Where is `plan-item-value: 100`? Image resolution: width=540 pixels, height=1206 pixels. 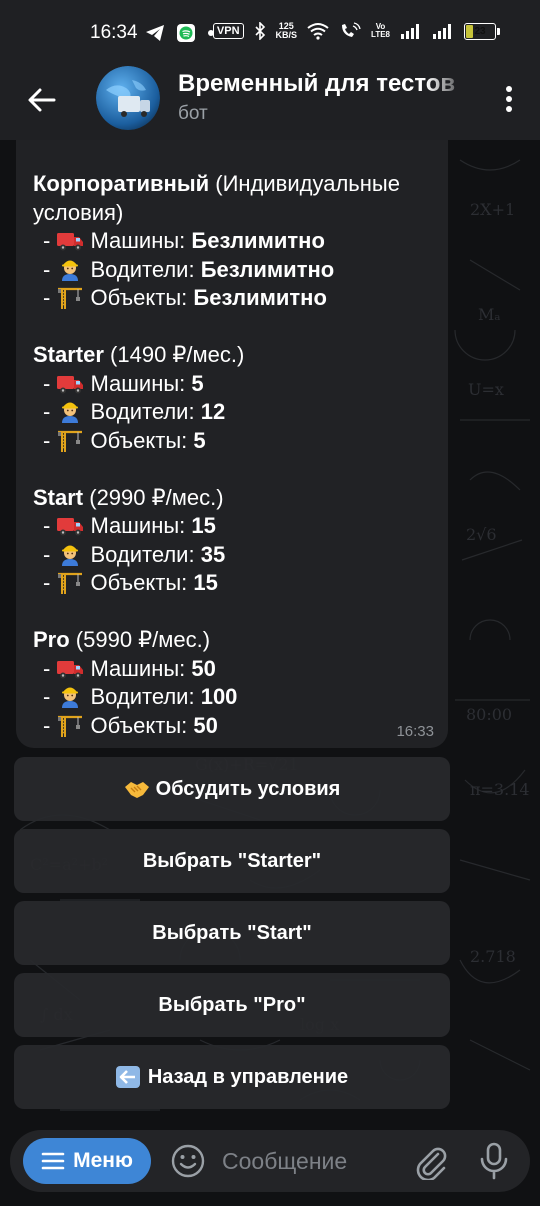
plan-item-value: 100 is located at coordinates (219, 696).